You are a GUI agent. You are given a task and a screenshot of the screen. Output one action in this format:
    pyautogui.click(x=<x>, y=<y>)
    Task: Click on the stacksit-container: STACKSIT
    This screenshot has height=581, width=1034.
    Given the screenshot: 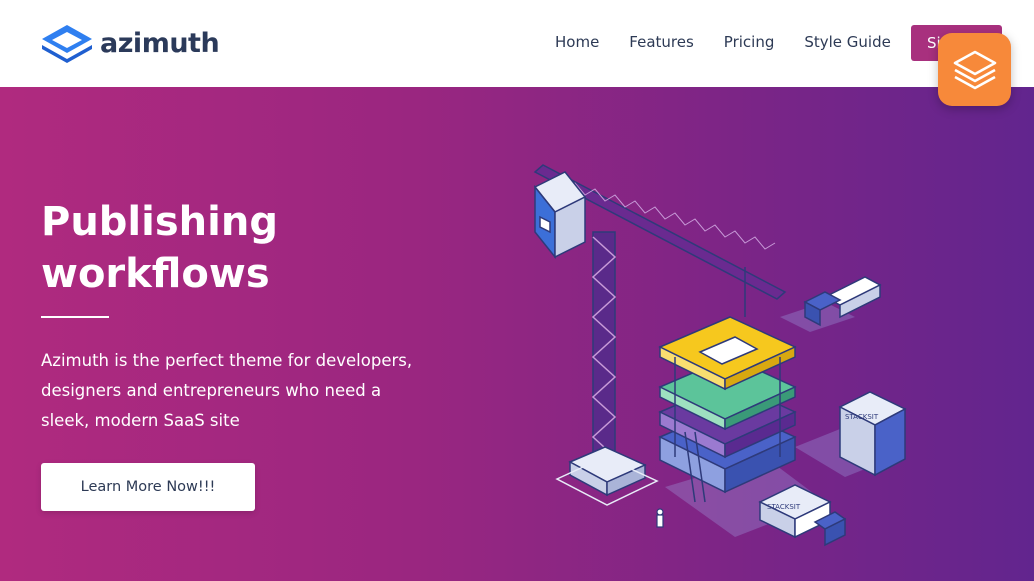 What is the action you would take?
    pyautogui.click(x=872, y=434)
    